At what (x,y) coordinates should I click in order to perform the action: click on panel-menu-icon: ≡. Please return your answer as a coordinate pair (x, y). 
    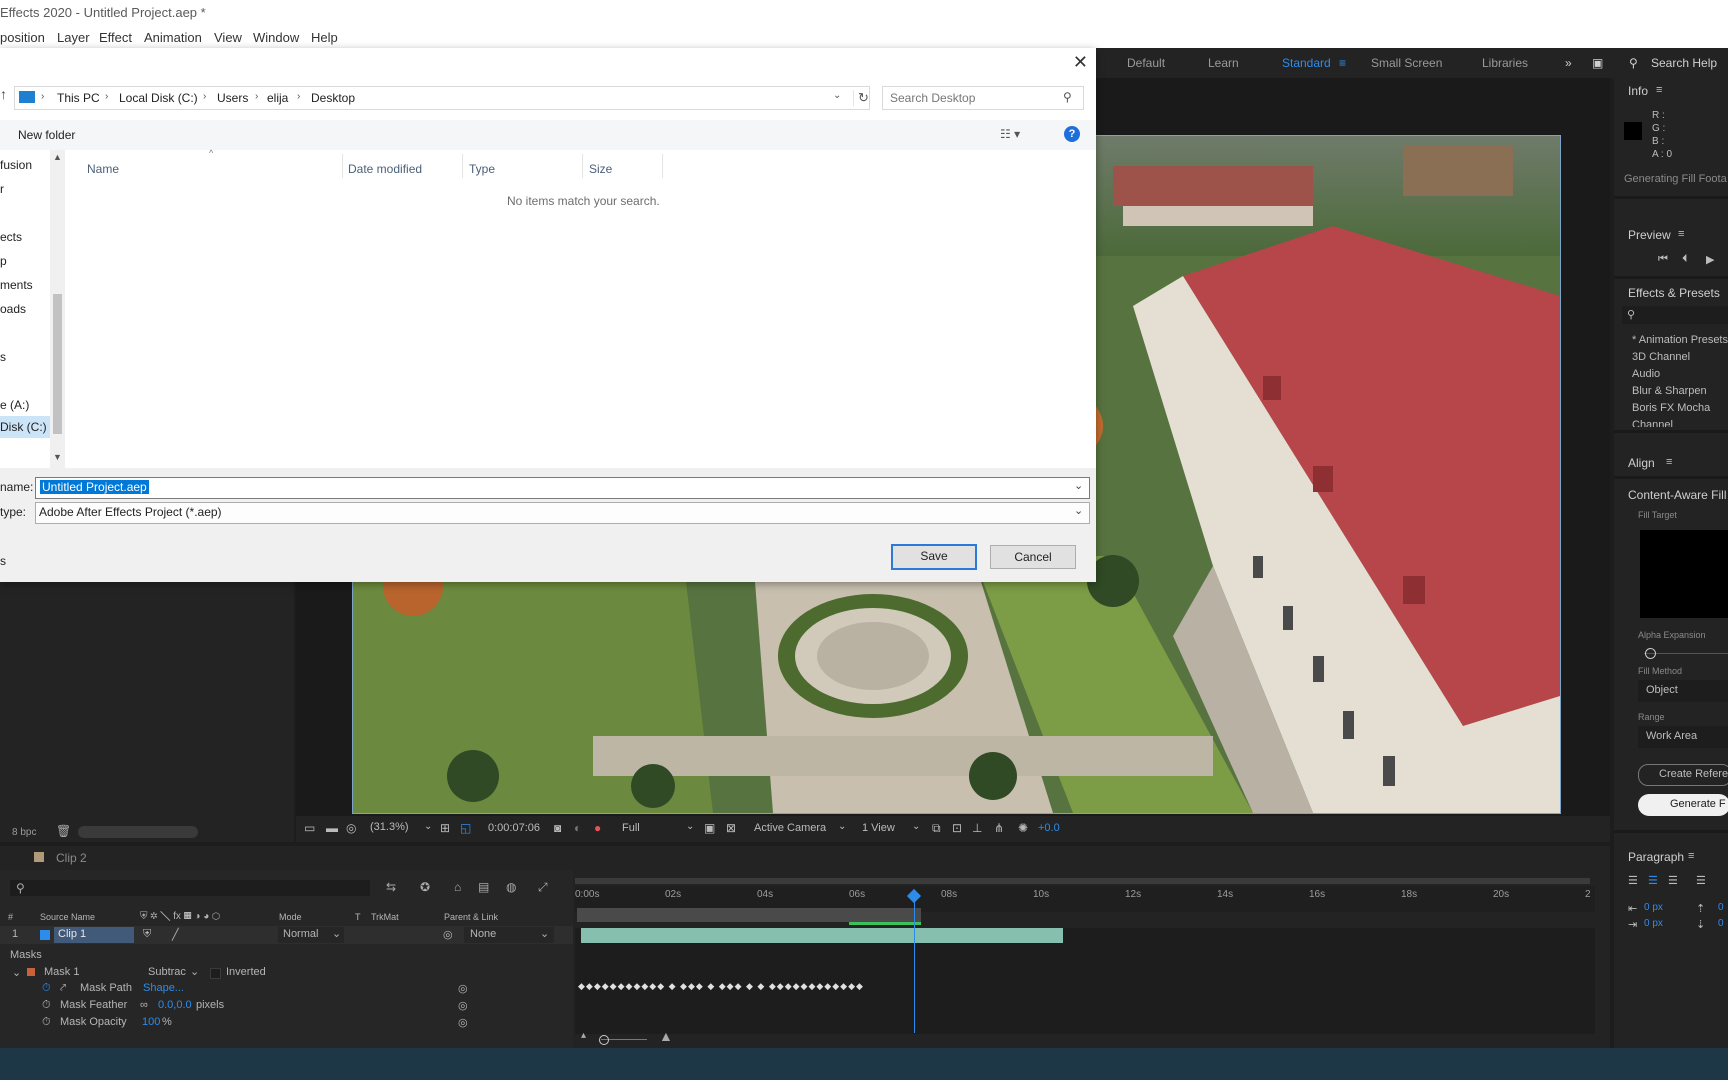
    Looking at the image, I should click on (1659, 90).